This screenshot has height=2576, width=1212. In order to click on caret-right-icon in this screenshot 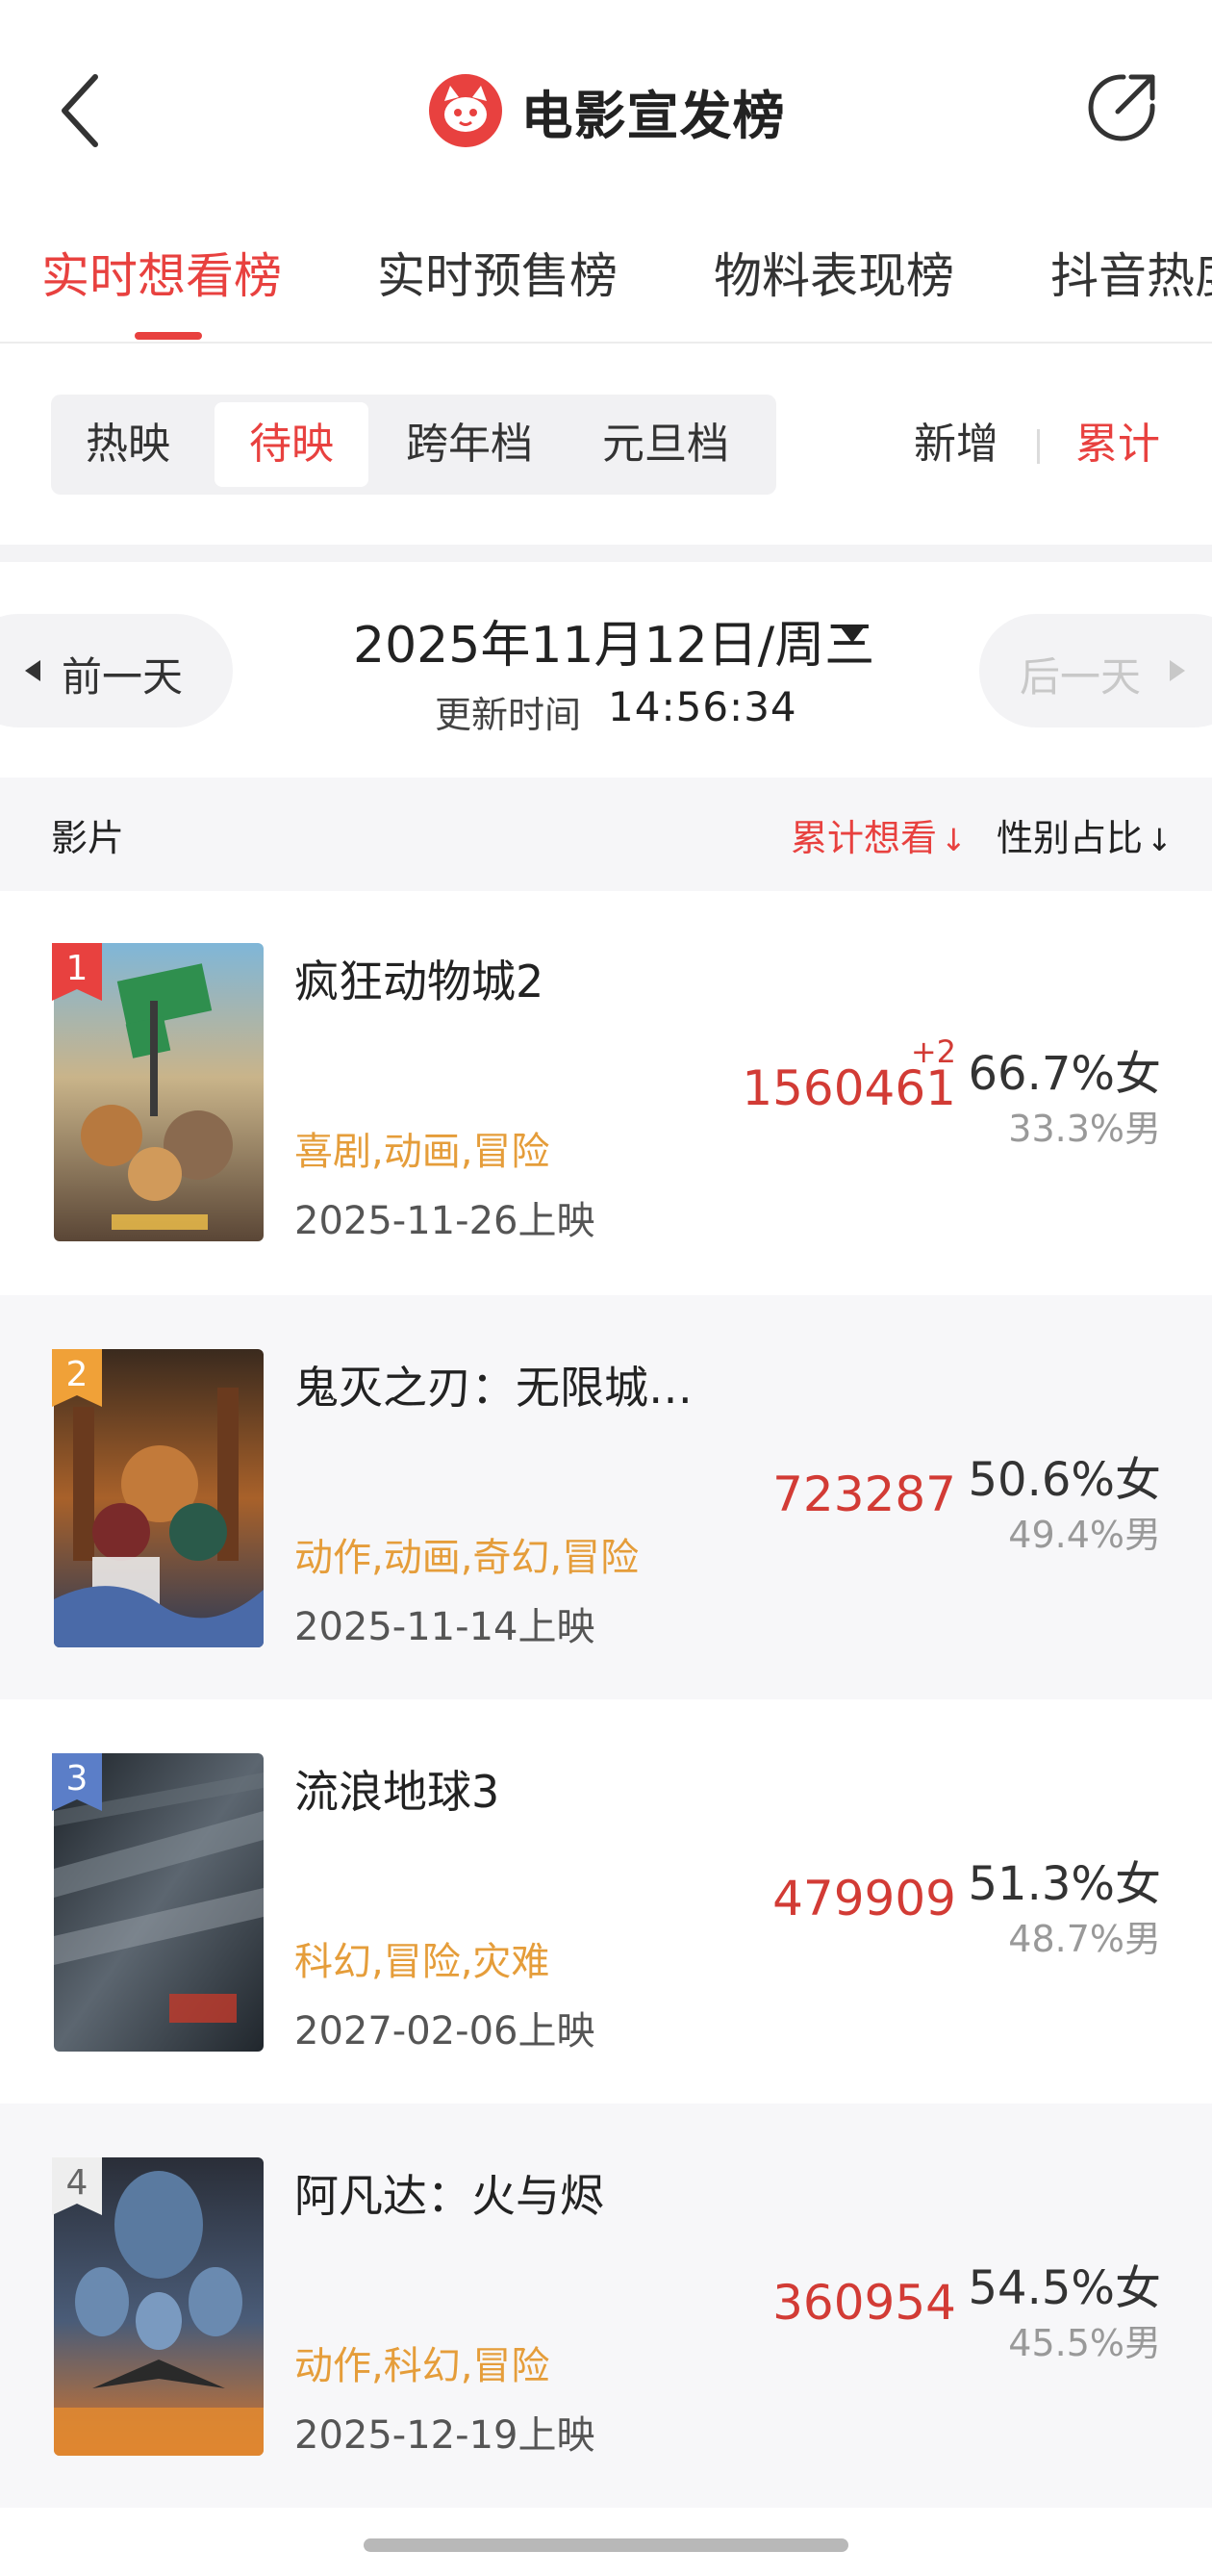, I will do `click(1177, 670)`.